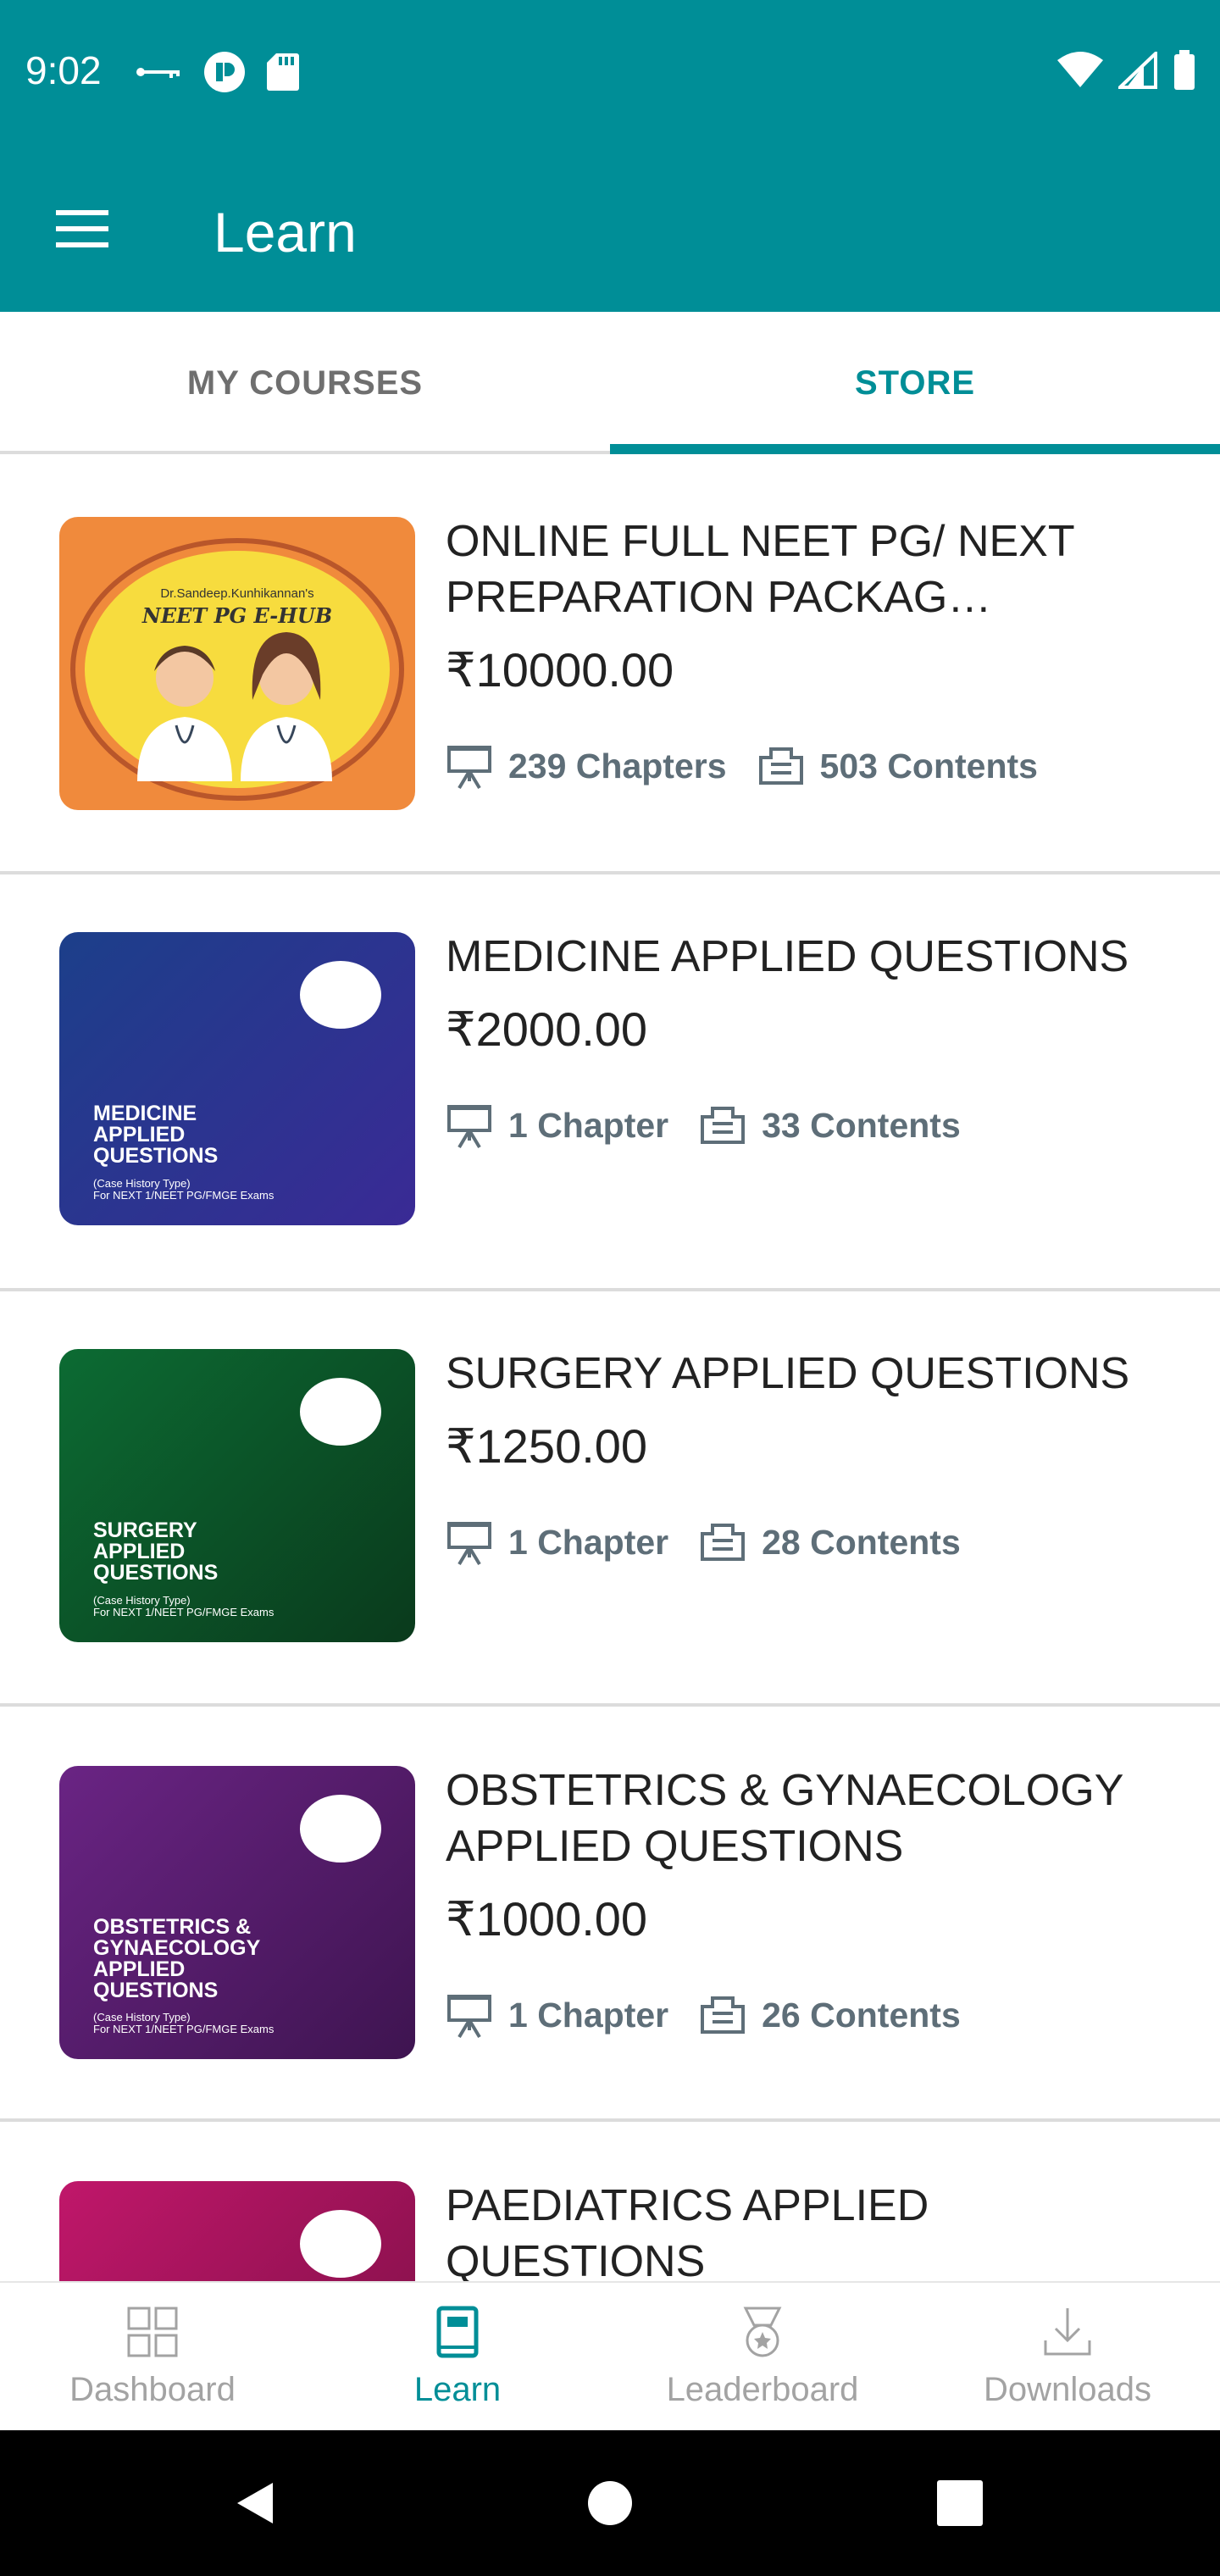 The image size is (1220, 2576). What do you see at coordinates (762, 2332) in the screenshot?
I see `medal-icon` at bounding box center [762, 2332].